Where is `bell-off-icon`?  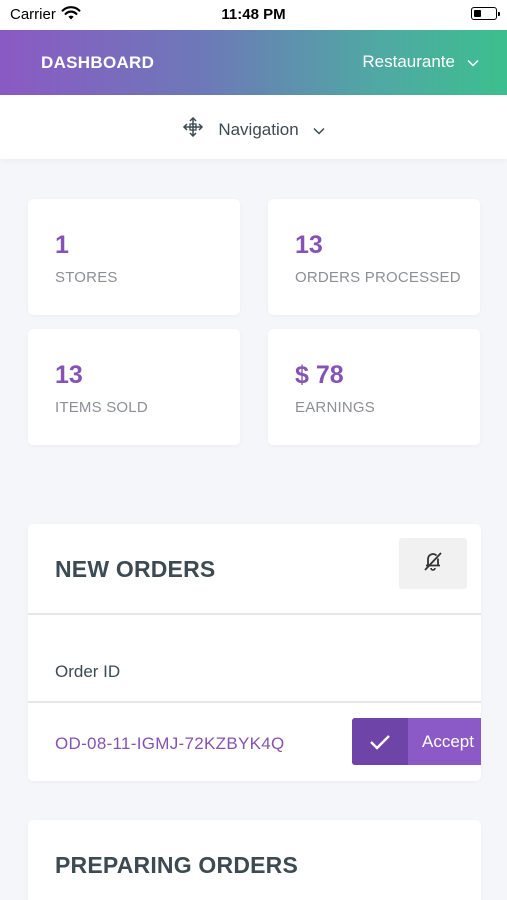 bell-off-icon is located at coordinates (433, 563).